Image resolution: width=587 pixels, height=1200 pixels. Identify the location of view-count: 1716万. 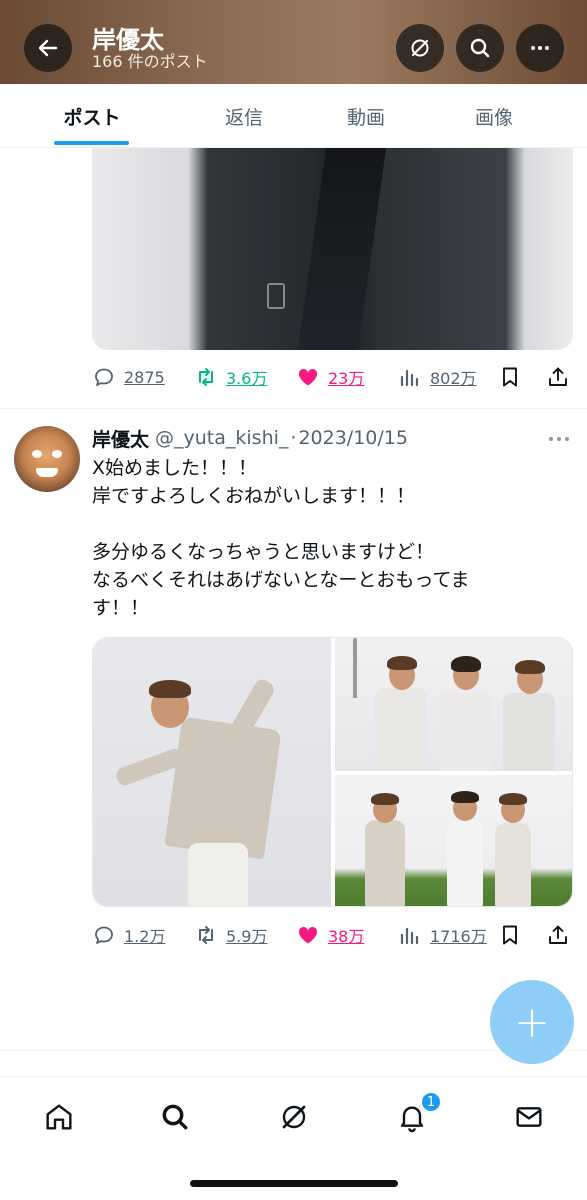
(458, 936).